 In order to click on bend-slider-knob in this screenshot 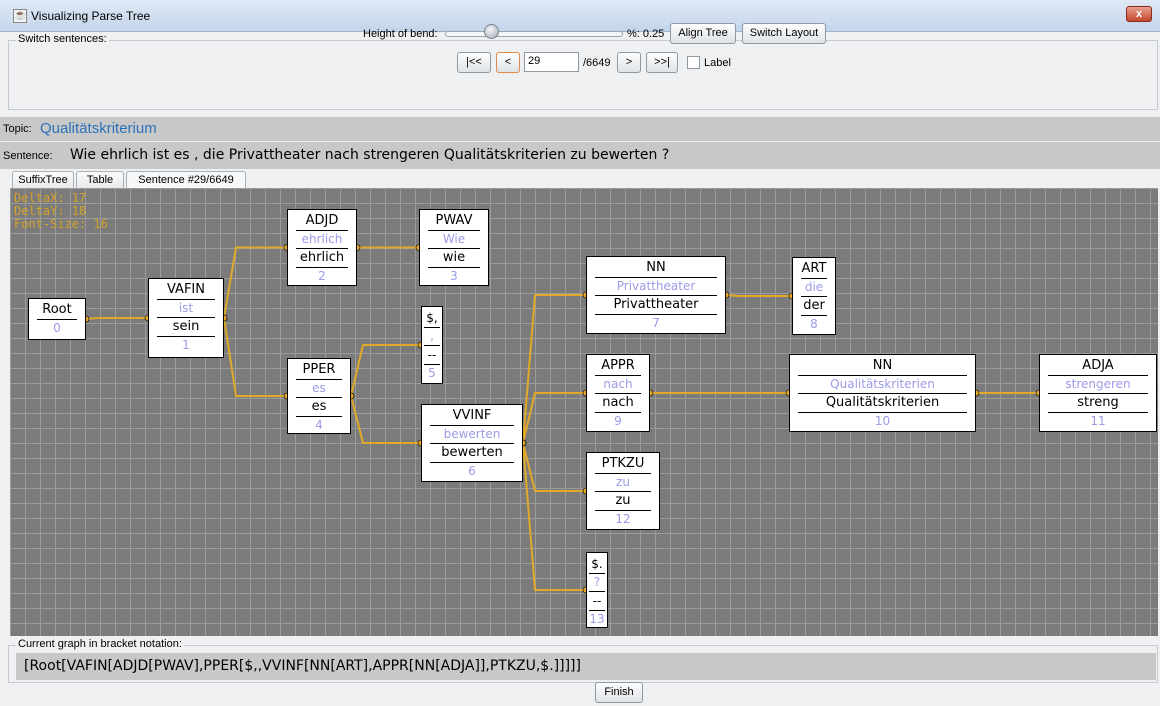, I will do `click(491, 31)`.